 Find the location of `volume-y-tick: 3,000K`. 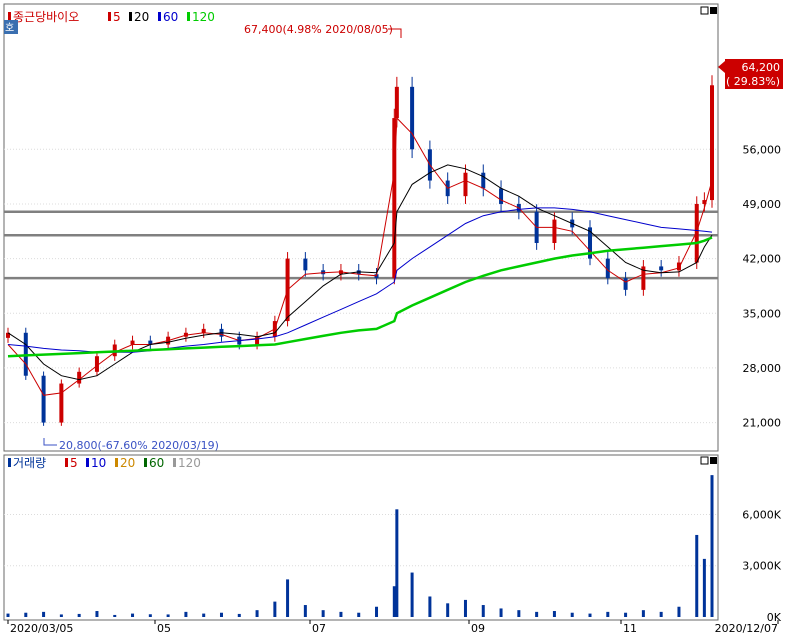

volume-y-tick: 3,000K is located at coordinates (761, 566).